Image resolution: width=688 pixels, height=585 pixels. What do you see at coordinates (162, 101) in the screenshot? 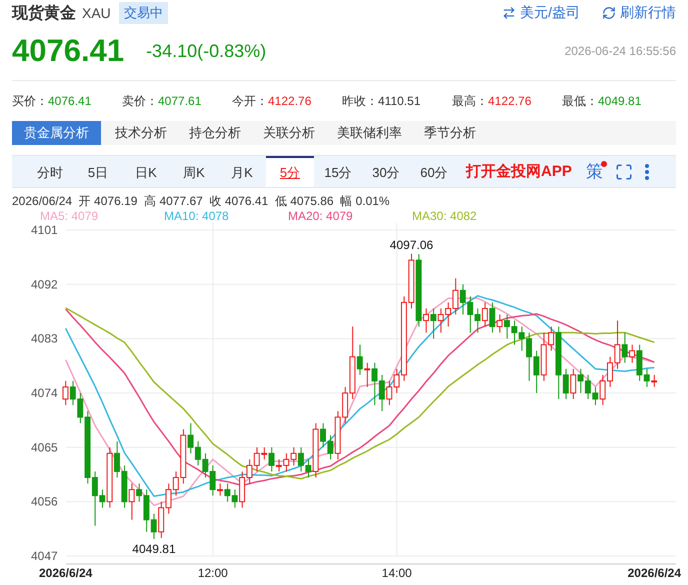
I see `quote-stat: 卖价：4077.61` at bounding box center [162, 101].